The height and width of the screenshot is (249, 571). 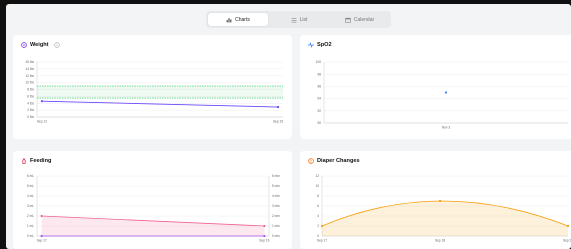 I want to click on y-tick-label: 16 lbs, so click(x=29, y=62).